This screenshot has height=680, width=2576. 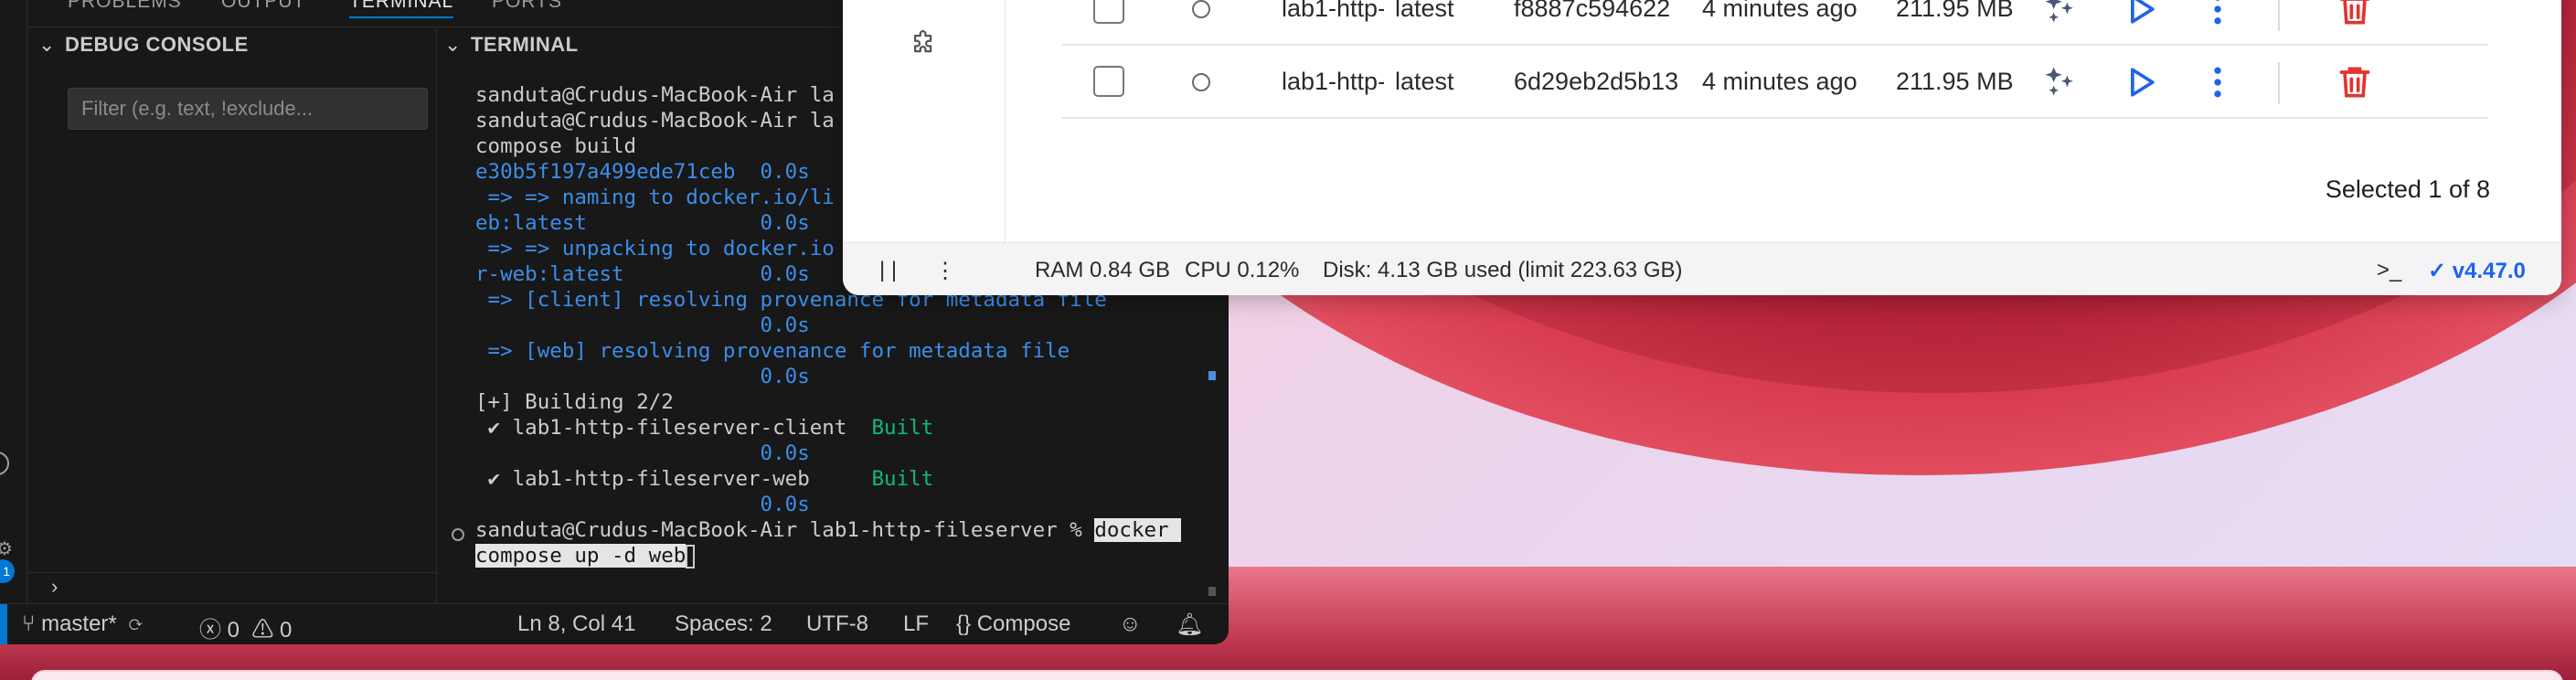 I want to click on tab-output: OUTPUT, so click(x=263, y=6).